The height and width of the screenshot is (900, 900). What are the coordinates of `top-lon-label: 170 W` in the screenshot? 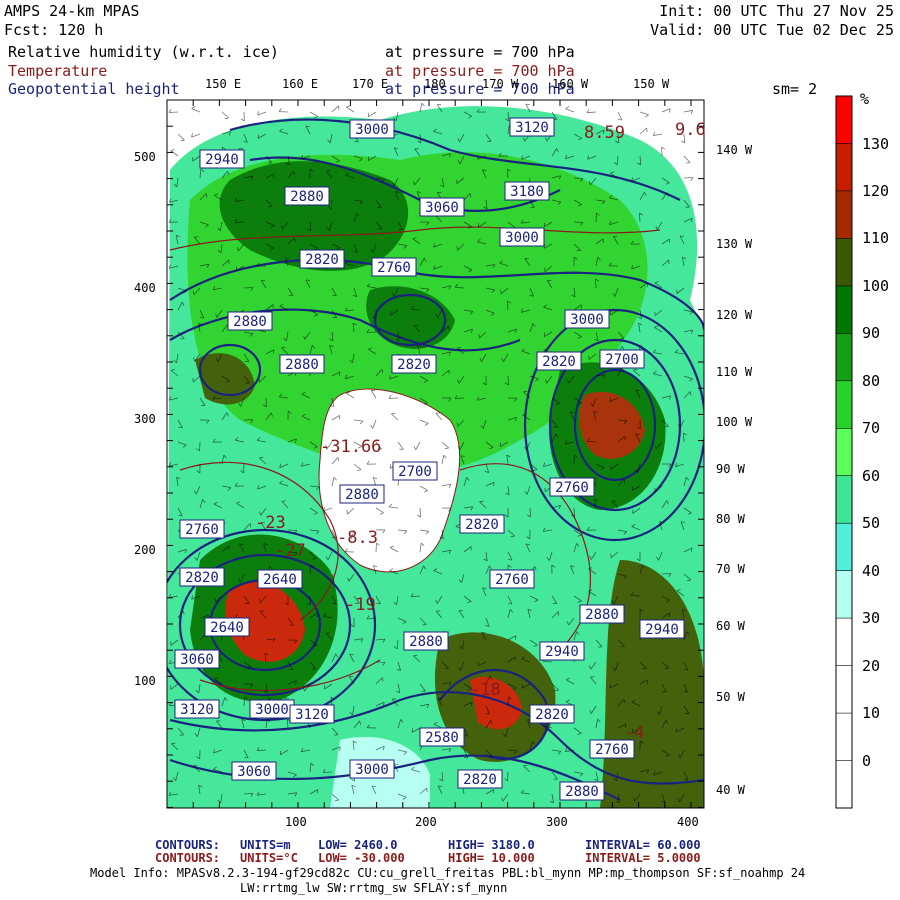 It's located at (500, 84).